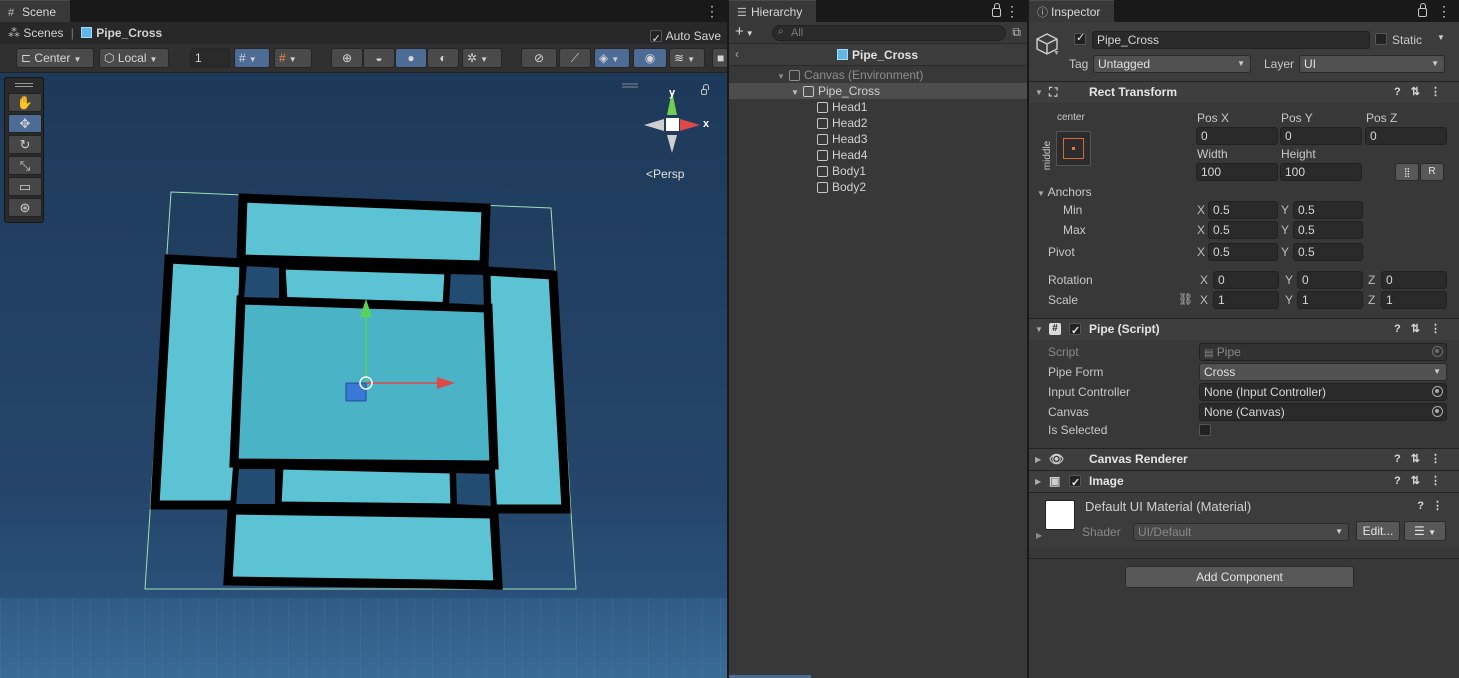  Describe the element at coordinates (650, 58) in the screenshot. I see `visibility-toggle: ◉` at that location.